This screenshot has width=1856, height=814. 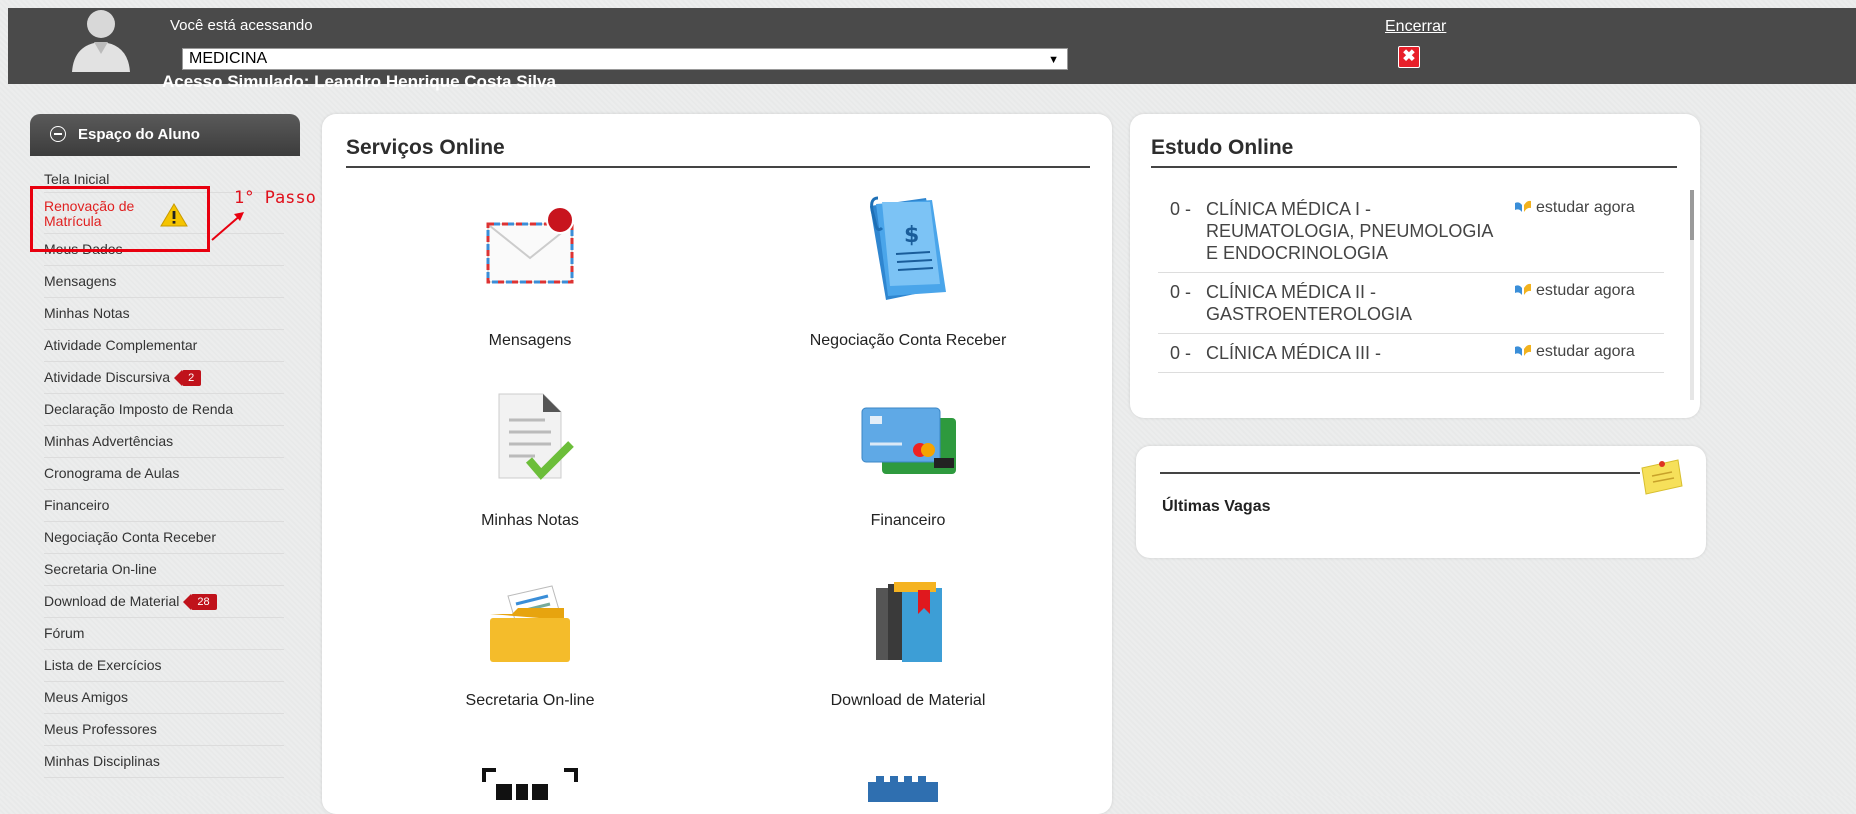 What do you see at coordinates (64, 633) in the screenshot?
I see `sidebar-item-label: Fórum` at bounding box center [64, 633].